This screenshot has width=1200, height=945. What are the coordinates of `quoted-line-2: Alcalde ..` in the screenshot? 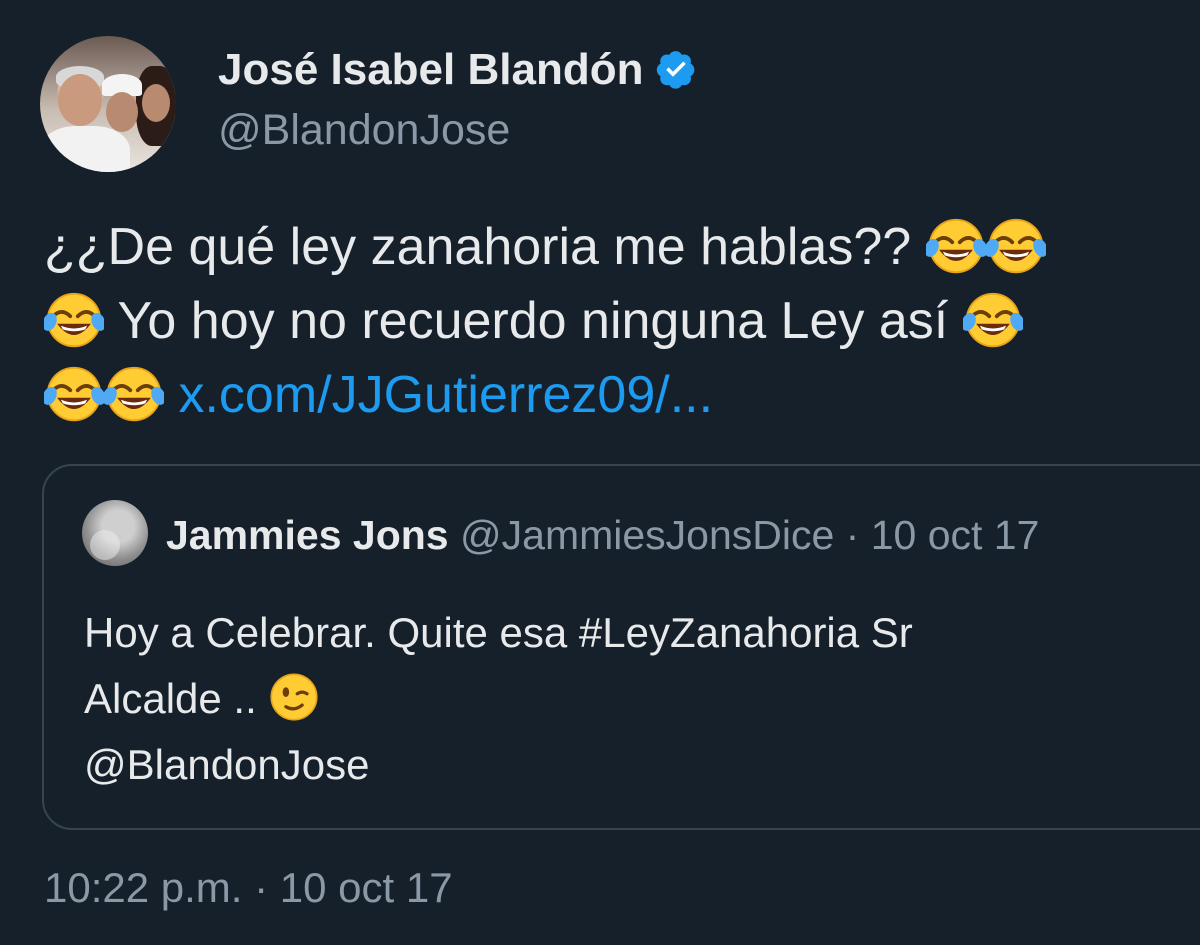 It's located at (498, 699).